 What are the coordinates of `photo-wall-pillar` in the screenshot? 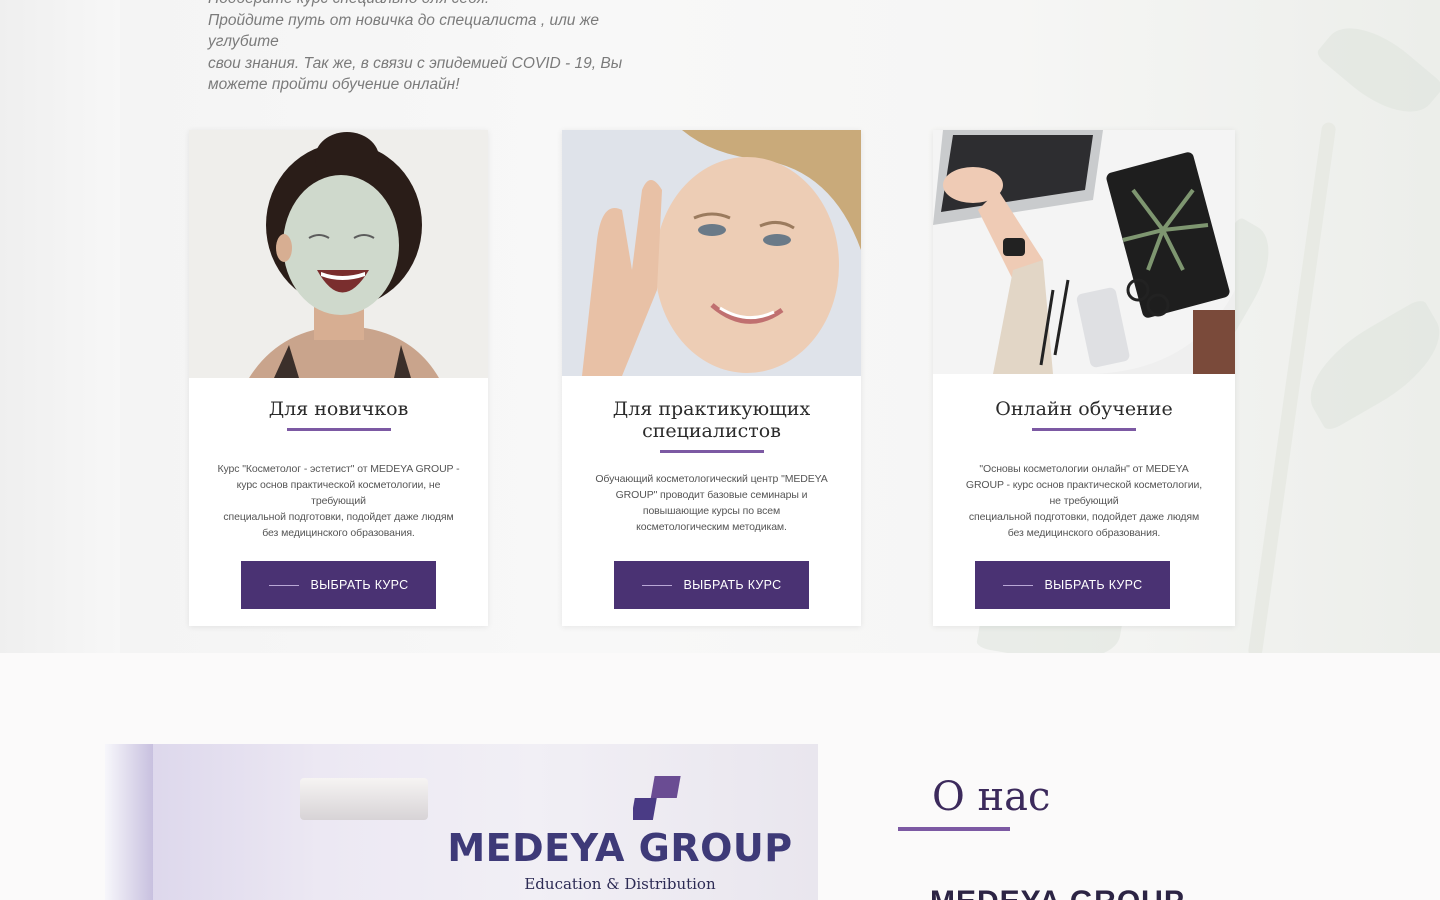 It's located at (129, 822).